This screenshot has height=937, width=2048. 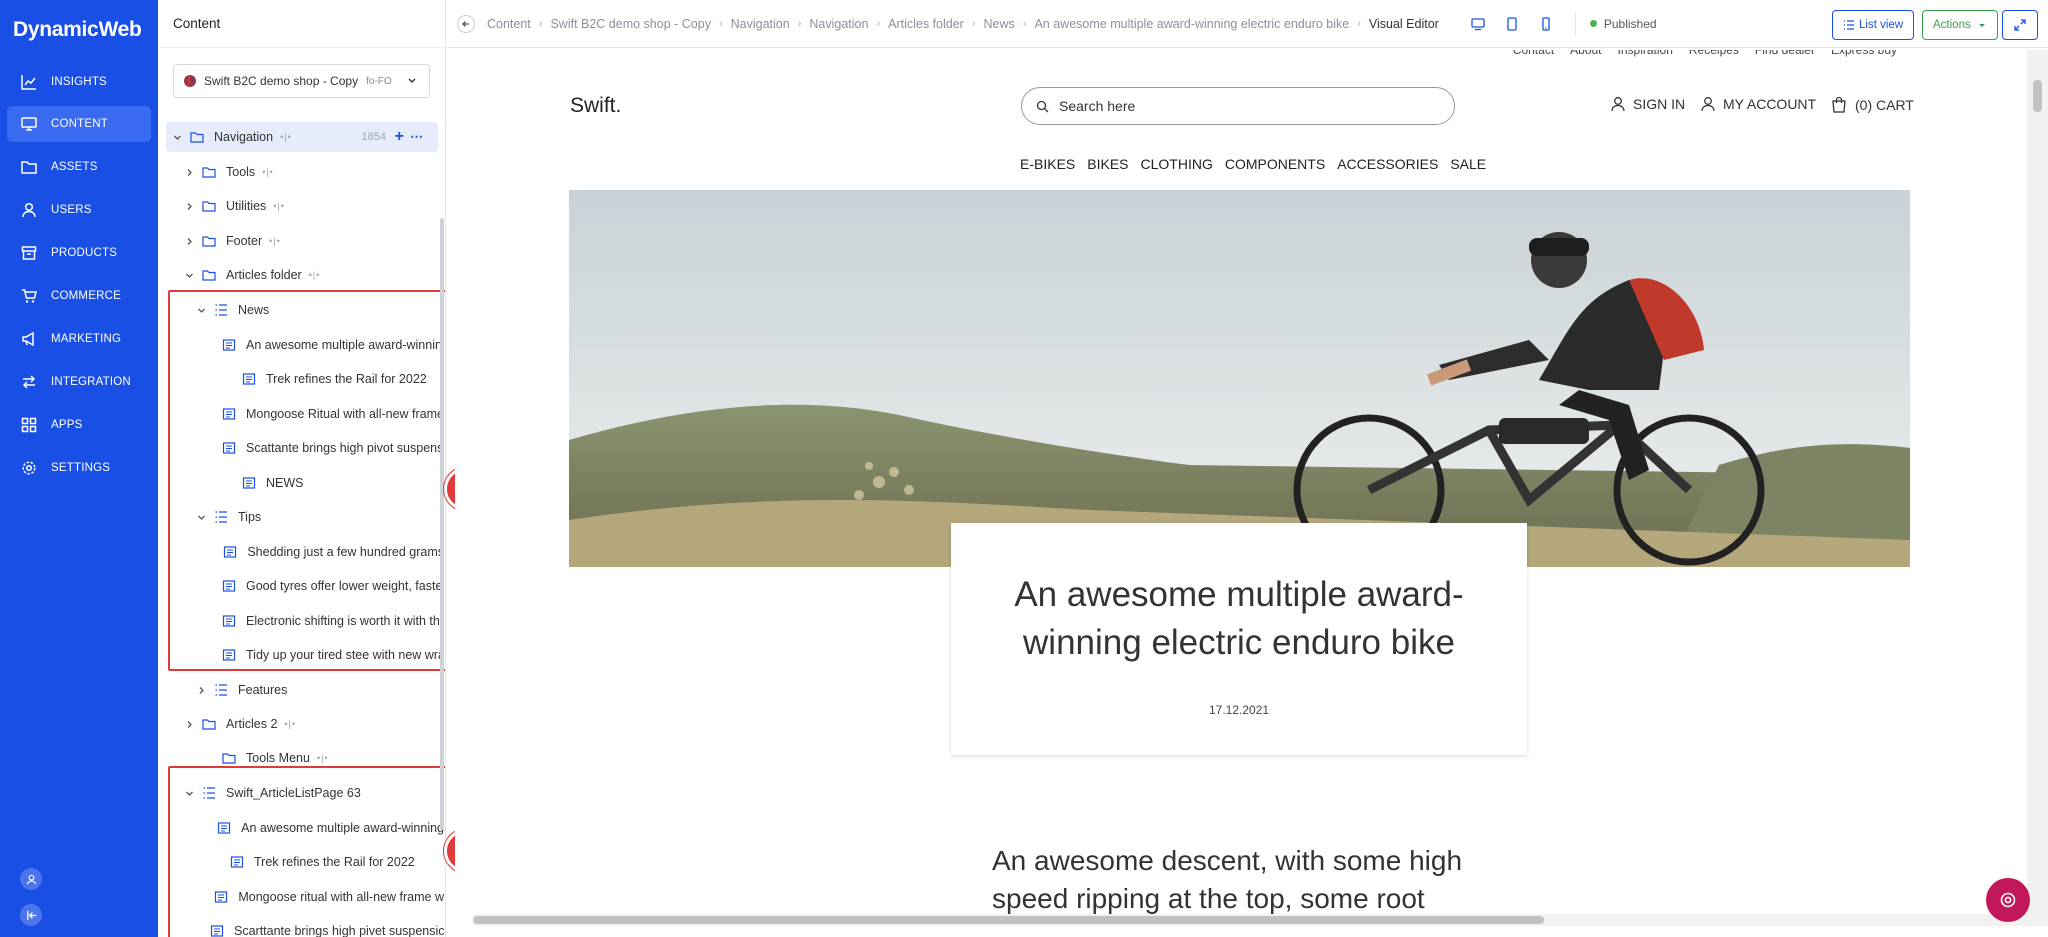 What do you see at coordinates (301, 724) in the screenshot?
I see `tree-item: Articles 2 •|•` at bounding box center [301, 724].